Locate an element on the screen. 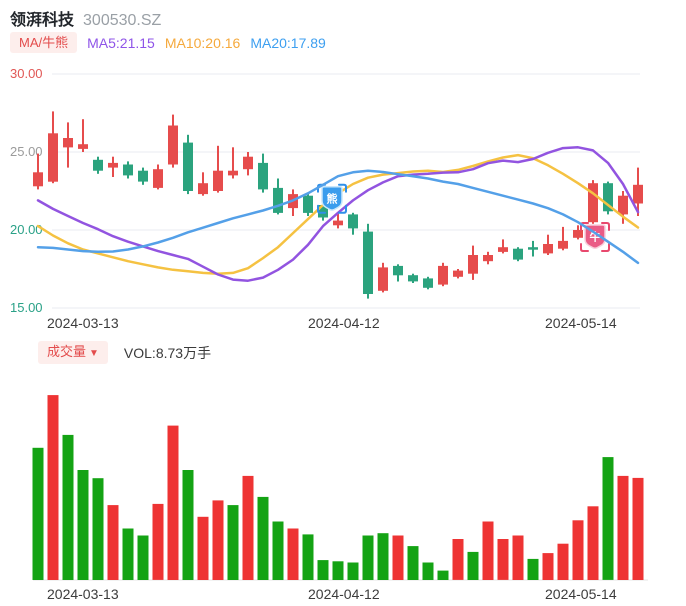 This screenshot has height=606, width=686. y-tick-label: 15.00 is located at coordinates (26, 307).